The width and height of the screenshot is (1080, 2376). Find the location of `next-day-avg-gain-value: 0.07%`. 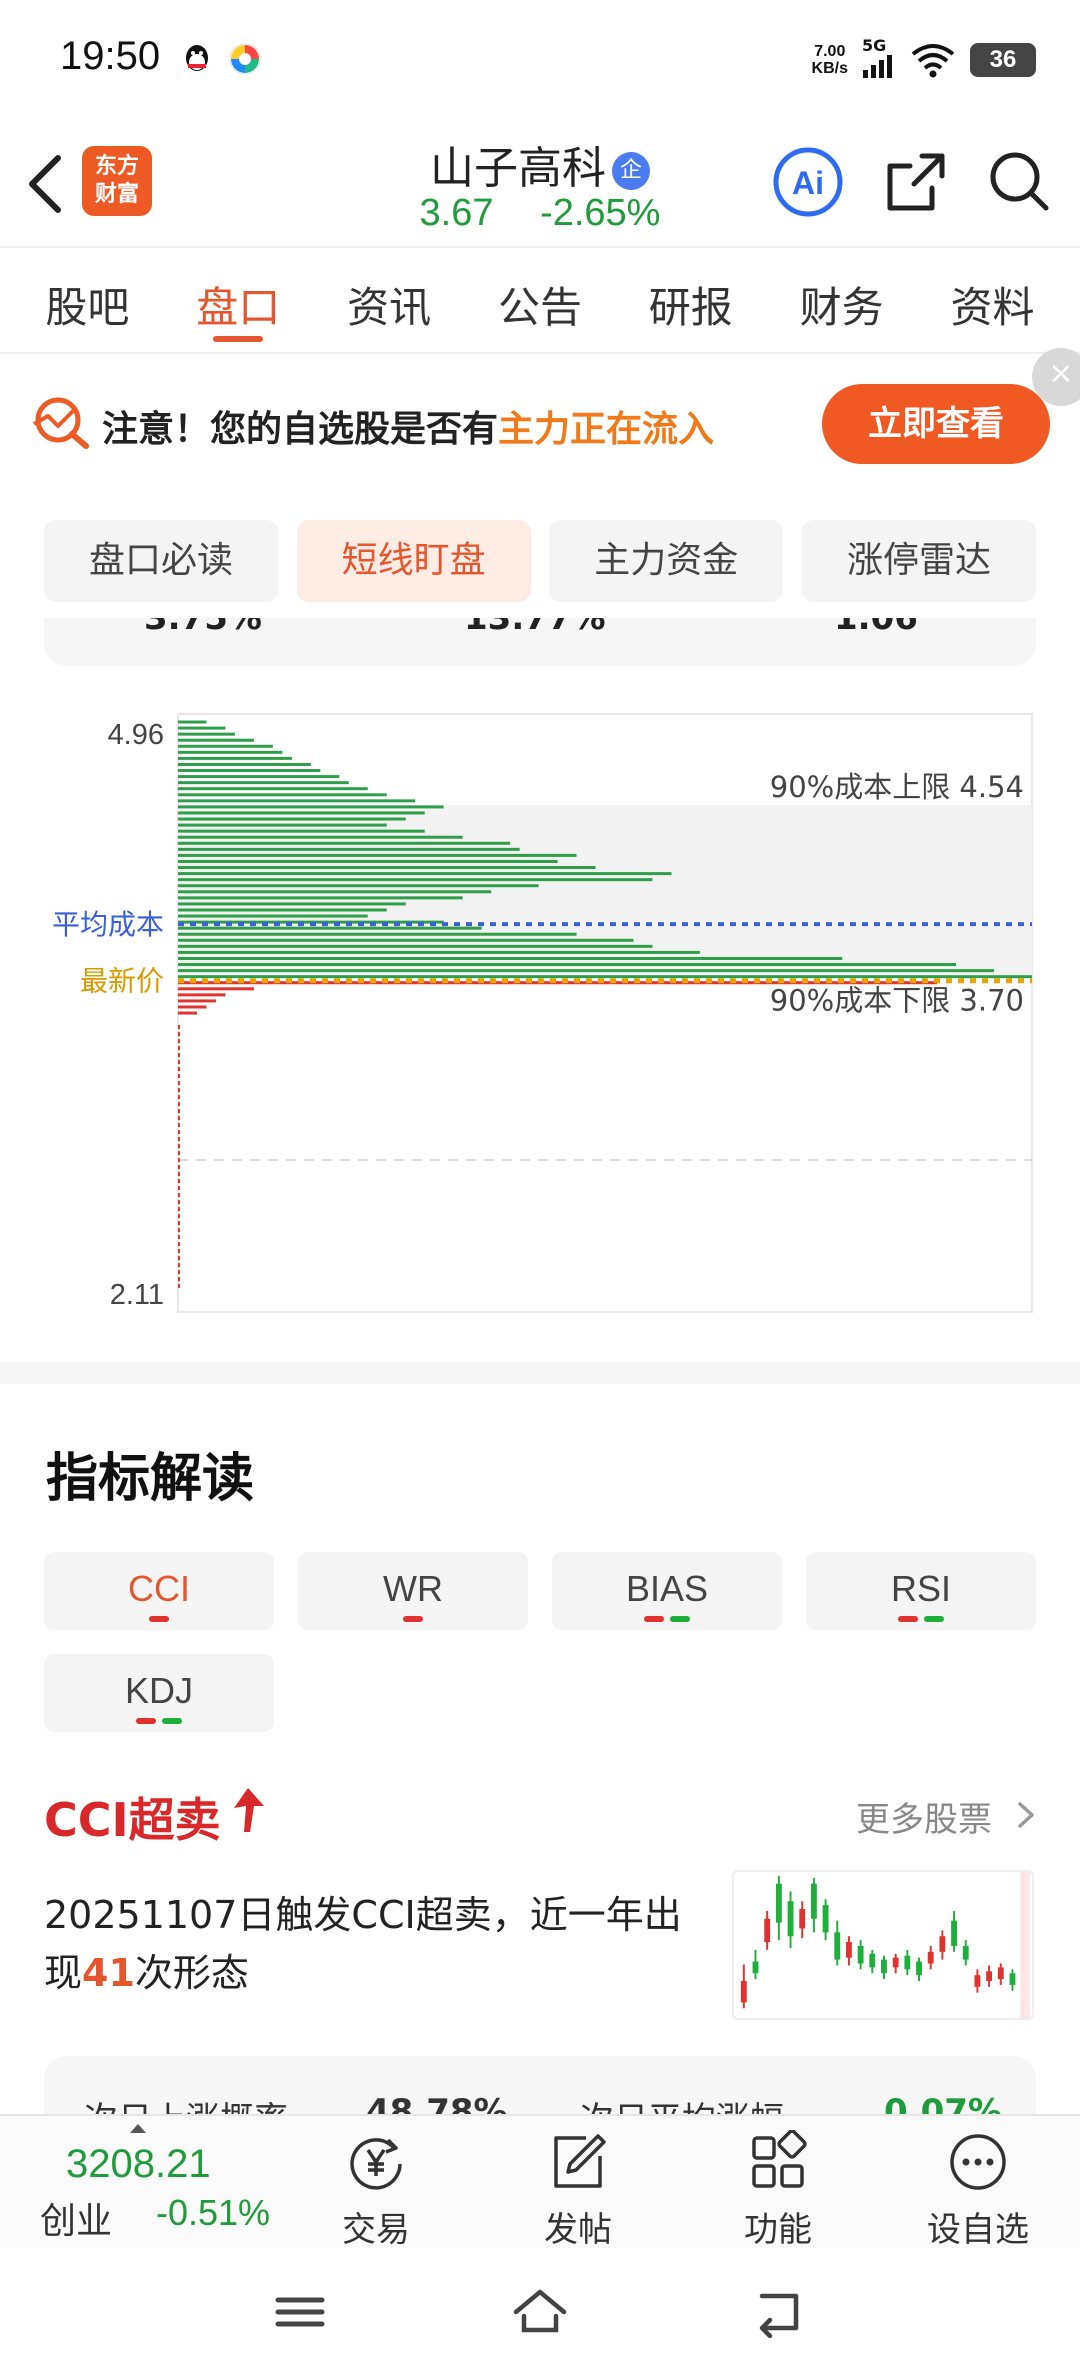

next-day-avg-gain-value: 0.07% is located at coordinates (943, 2104).